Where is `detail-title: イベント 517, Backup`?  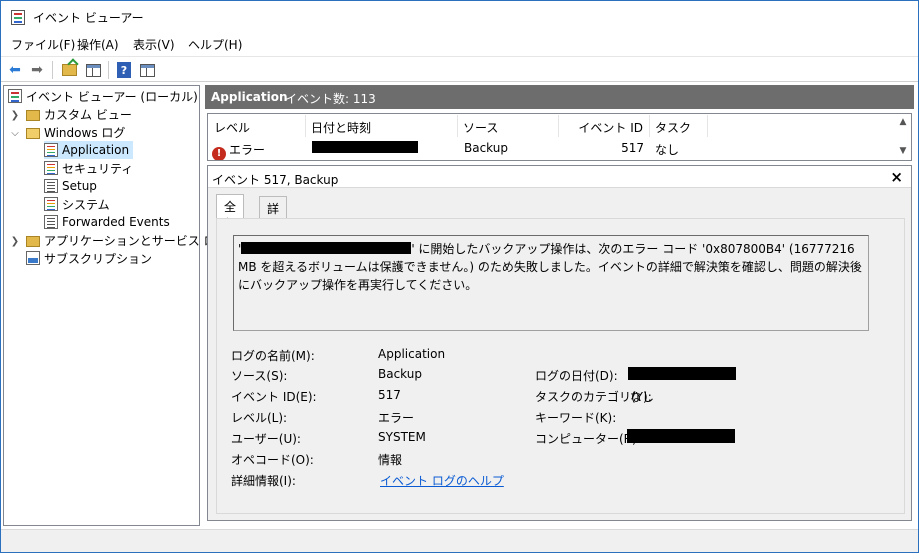
detail-title: イベント 517, Backup is located at coordinates (275, 180).